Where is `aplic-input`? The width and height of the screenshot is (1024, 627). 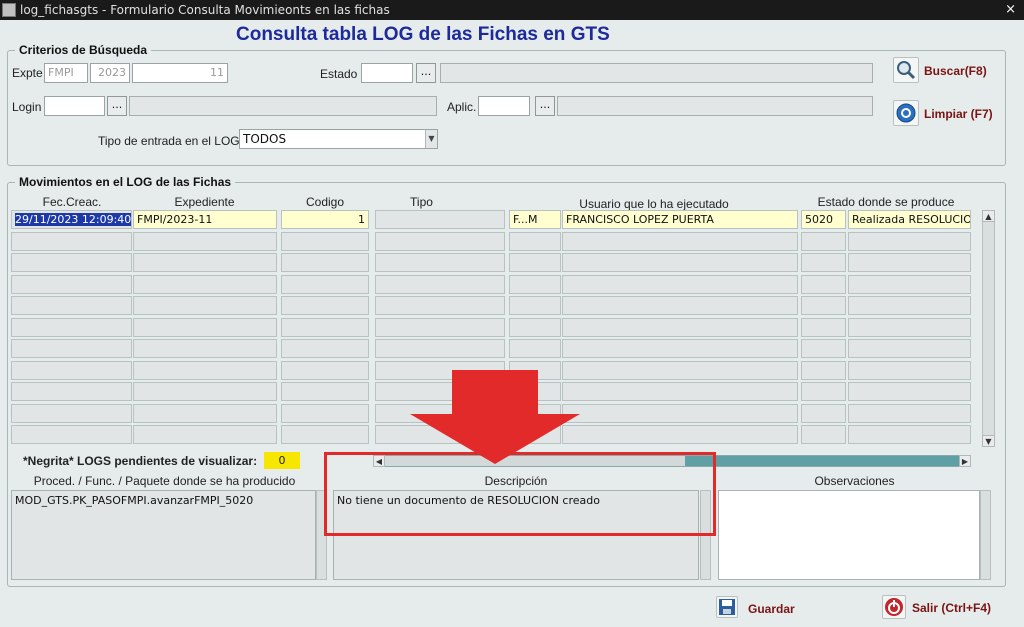 aplic-input is located at coordinates (504, 106).